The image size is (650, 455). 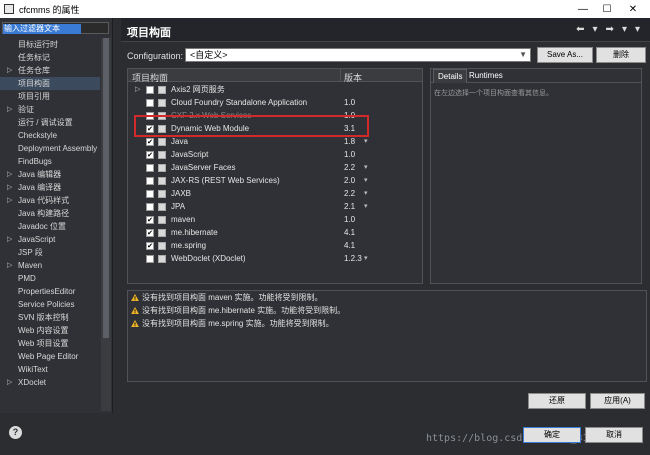 What do you see at coordinates (325, 9) in the screenshot?
I see `window-titlebar: cfcmms 的属性` at bounding box center [325, 9].